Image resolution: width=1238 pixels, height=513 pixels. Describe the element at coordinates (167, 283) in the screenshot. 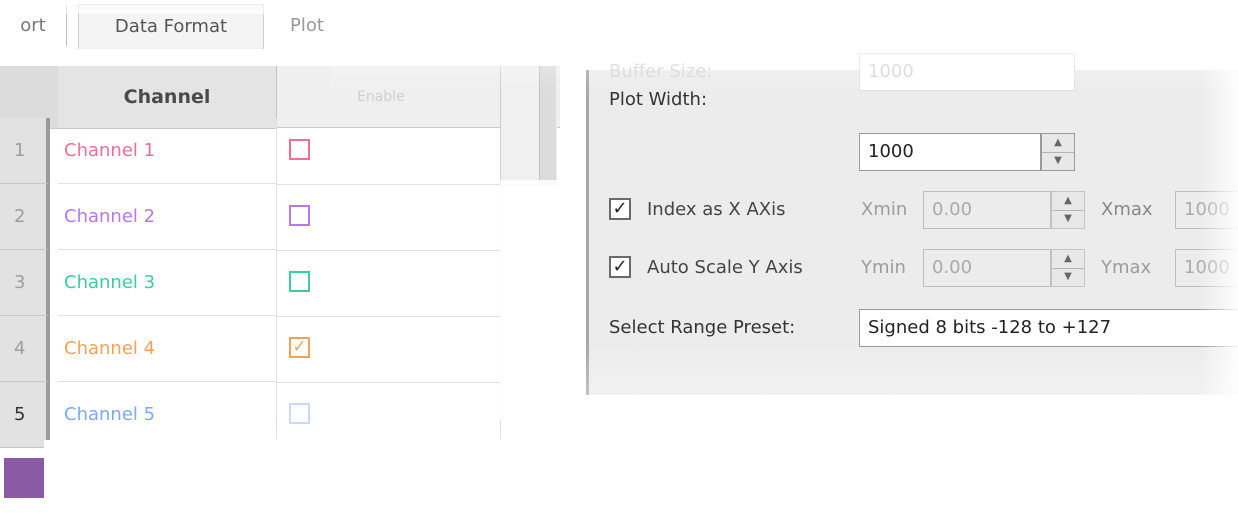

I see `channel-name-cell: Channel 3` at that location.